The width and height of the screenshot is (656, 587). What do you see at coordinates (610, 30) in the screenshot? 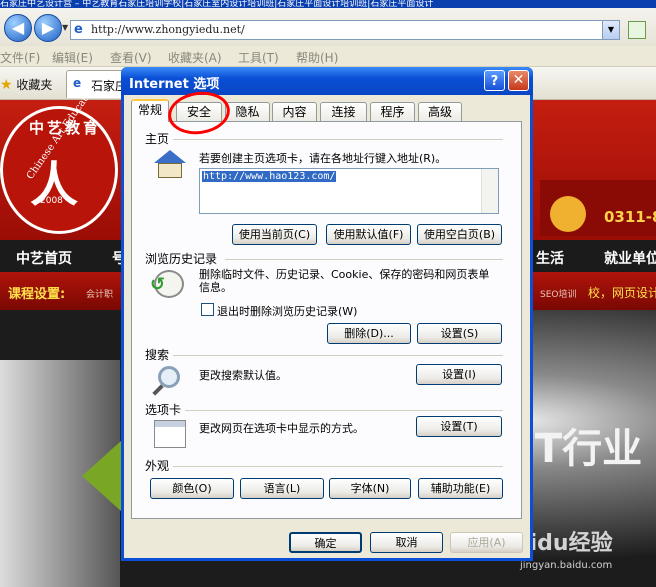
I see `address-dropdown-icon: ▼` at bounding box center [610, 30].